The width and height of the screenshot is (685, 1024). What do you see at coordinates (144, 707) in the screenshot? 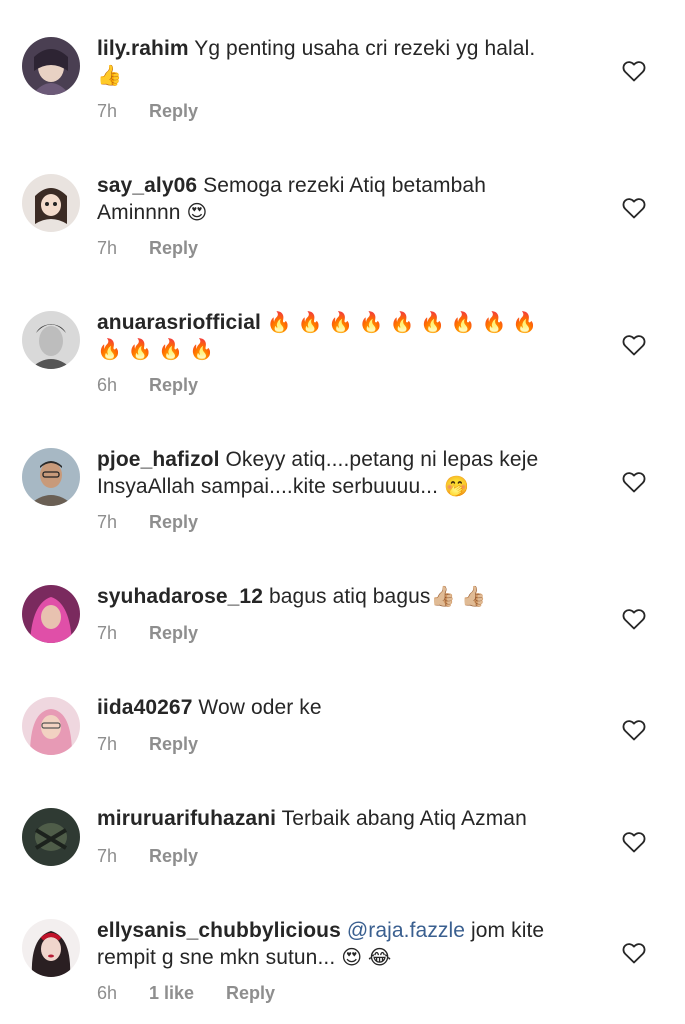
I see `comment-username: iida40267` at bounding box center [144, 707].